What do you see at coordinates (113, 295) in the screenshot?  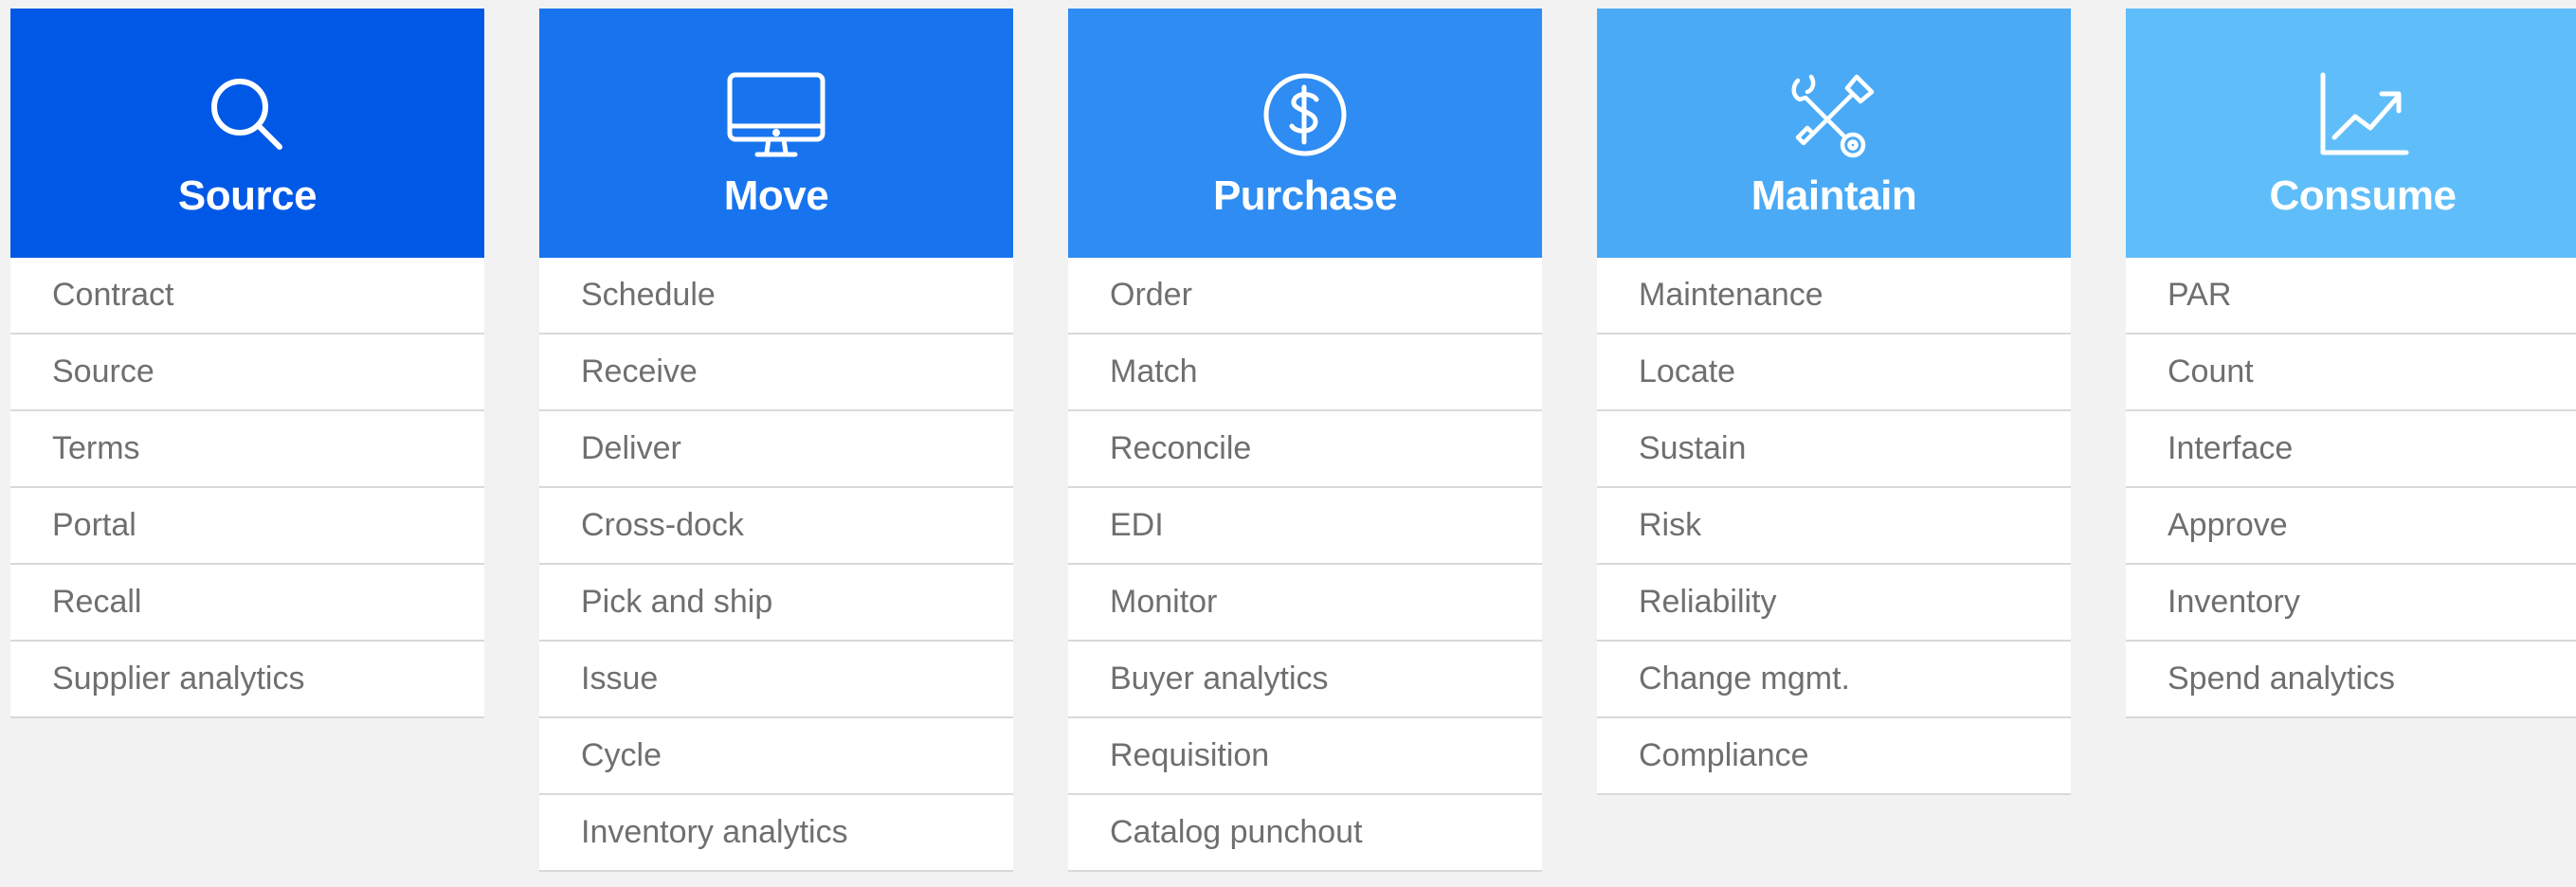 I see `item-label: Contract` at bounding box center [113, 295].